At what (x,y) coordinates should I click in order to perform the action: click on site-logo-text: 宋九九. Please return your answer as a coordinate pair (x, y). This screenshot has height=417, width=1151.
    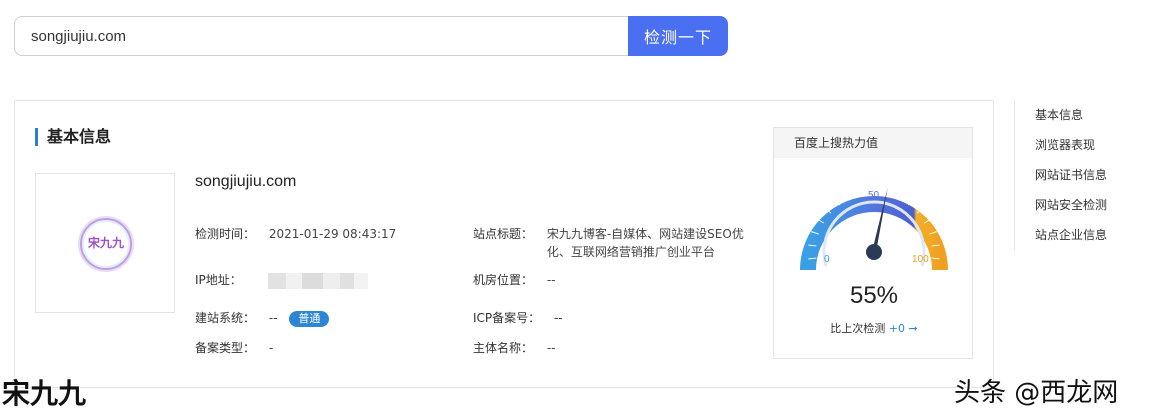
    Looking at the image, I should click on (105, 243).